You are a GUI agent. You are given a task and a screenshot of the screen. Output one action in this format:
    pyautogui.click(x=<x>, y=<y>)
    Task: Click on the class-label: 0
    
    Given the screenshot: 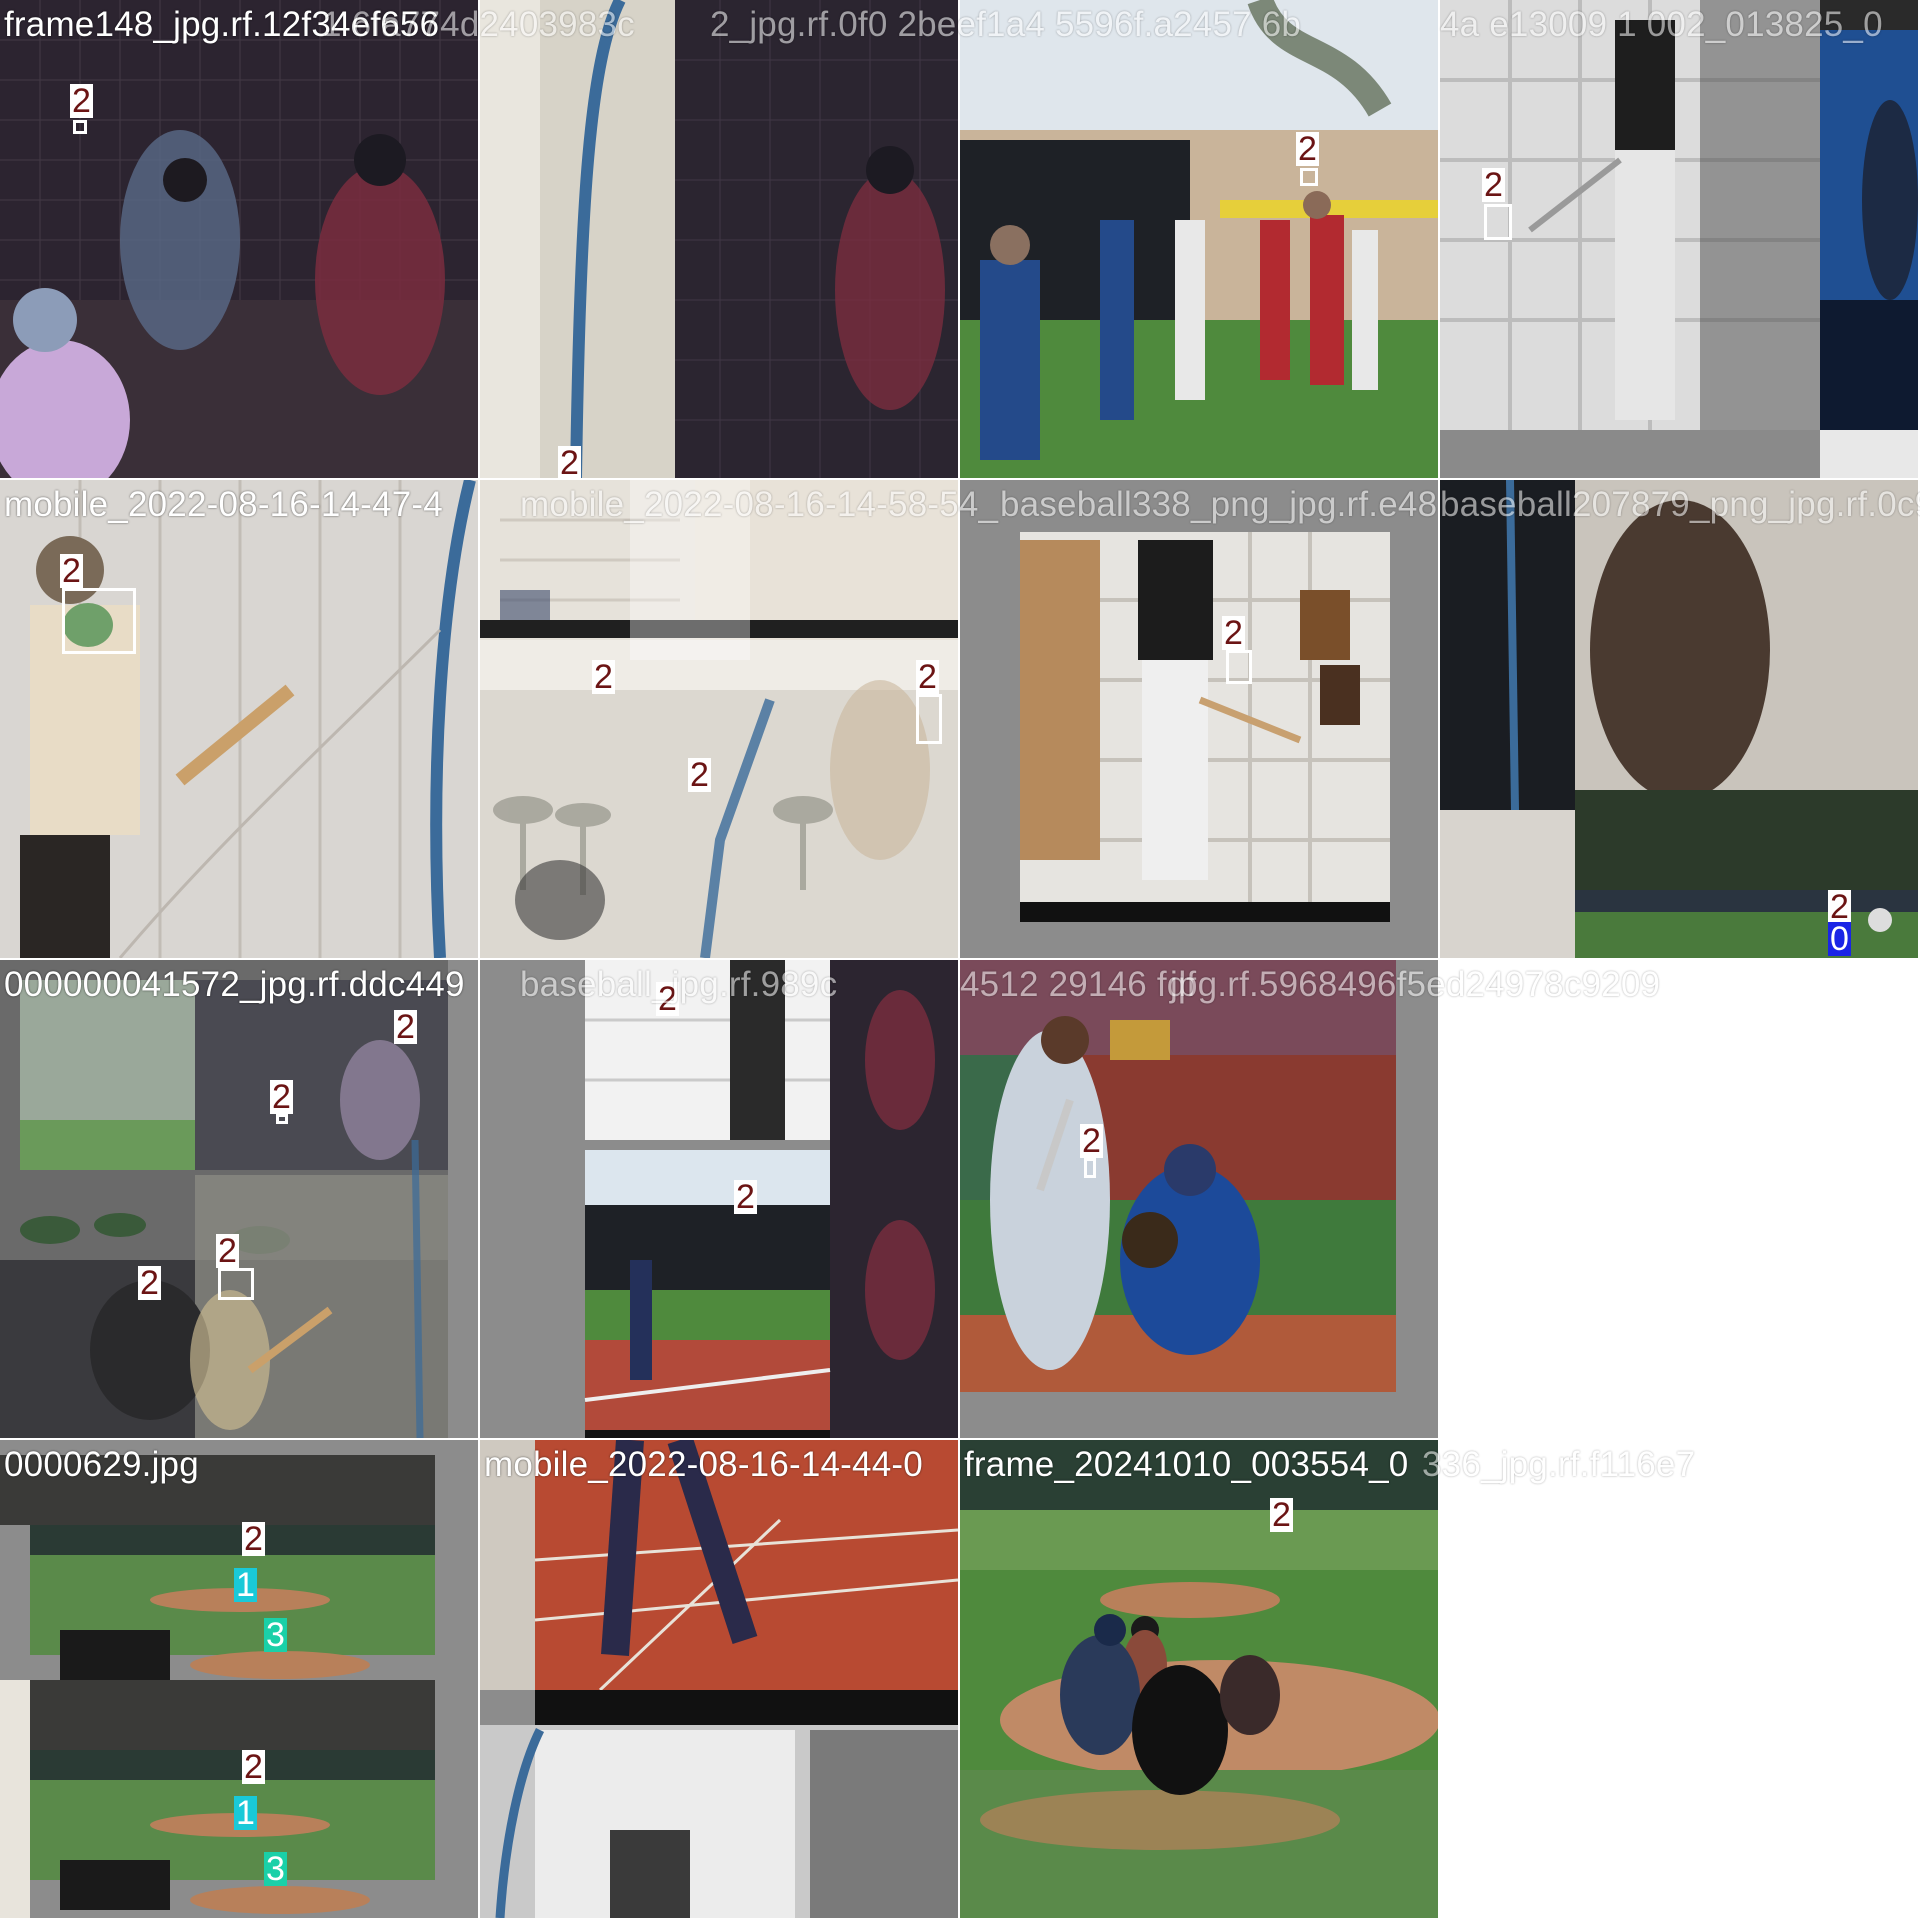 What is the action you would take?
    pyautogui.click(x=1839, y=939)
    